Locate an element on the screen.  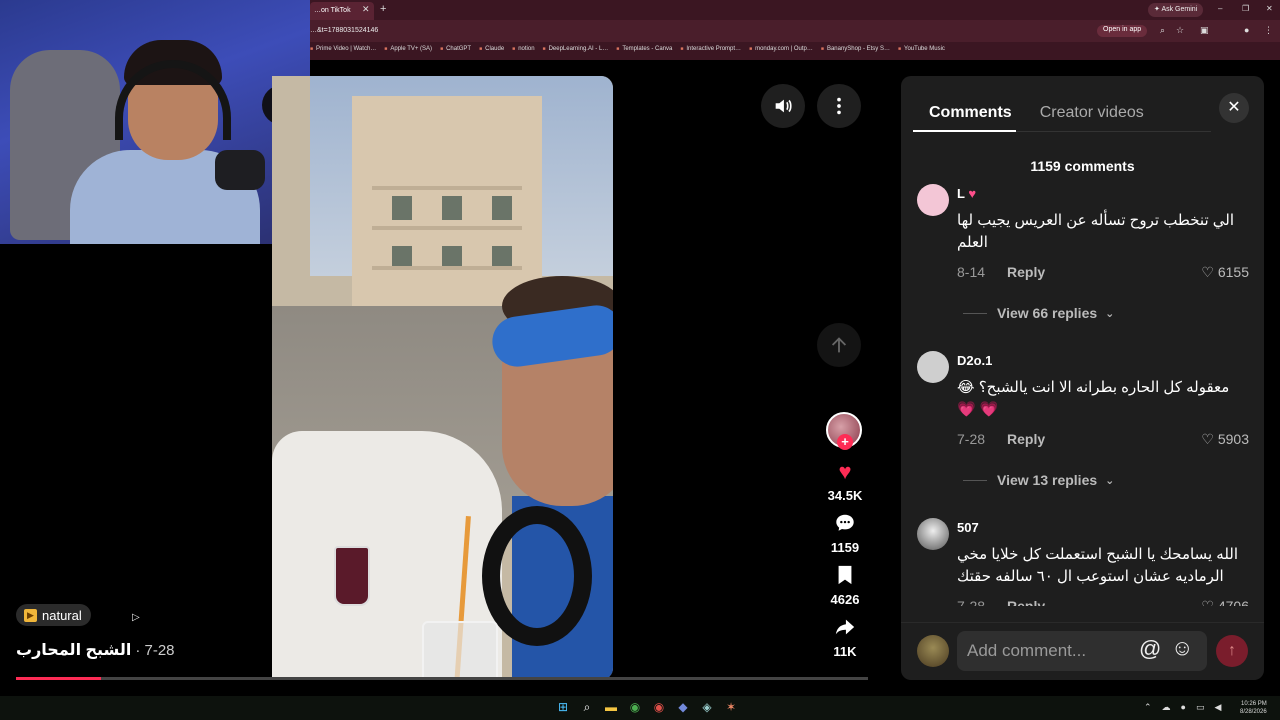
comment-action: 1159 is located at coordinates (845, 533).